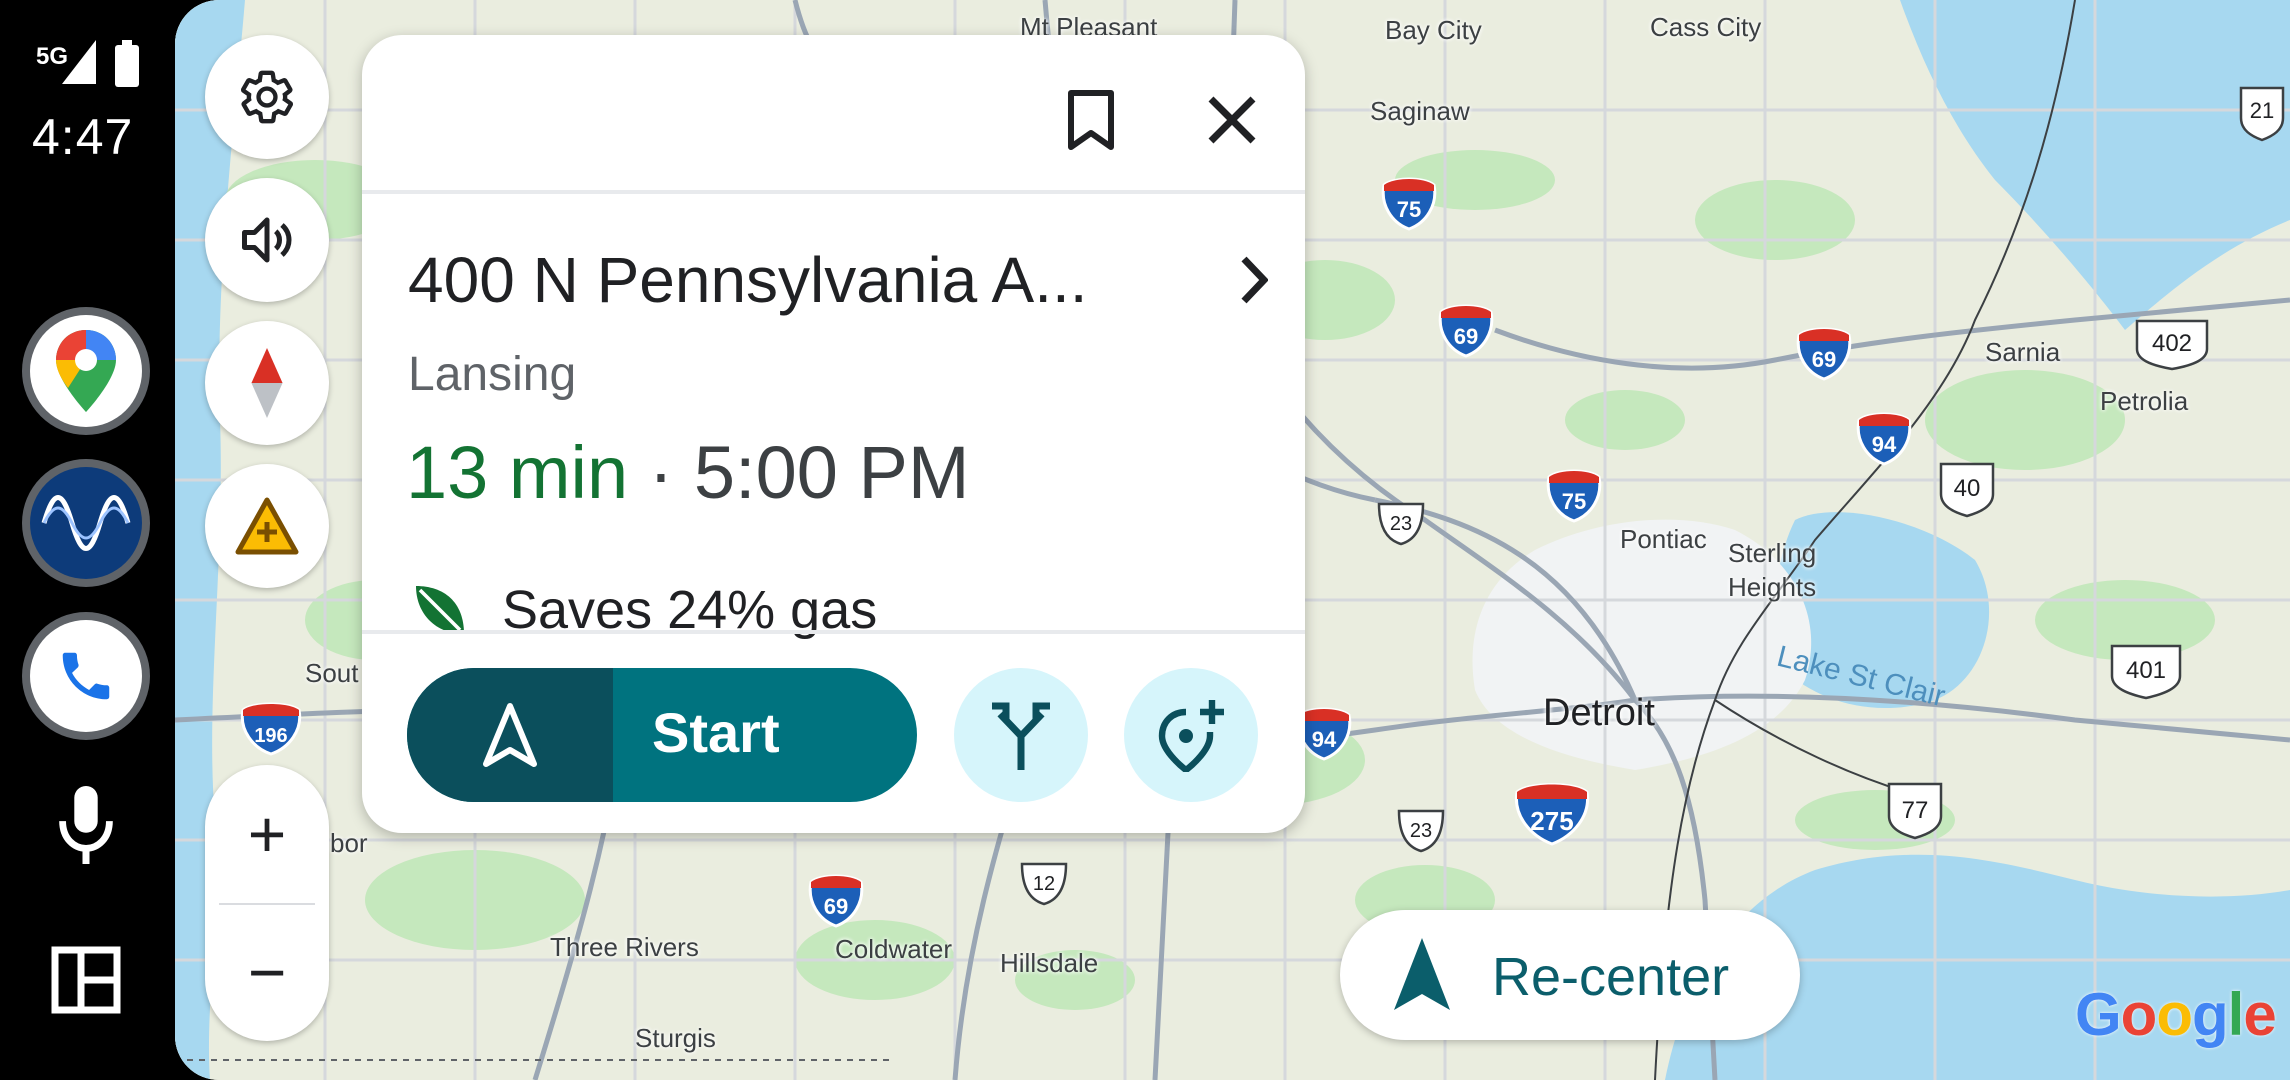 The height and width of the screenshot is (1080, 2290). I want to click on report-incident-icon, so click(267, 526).